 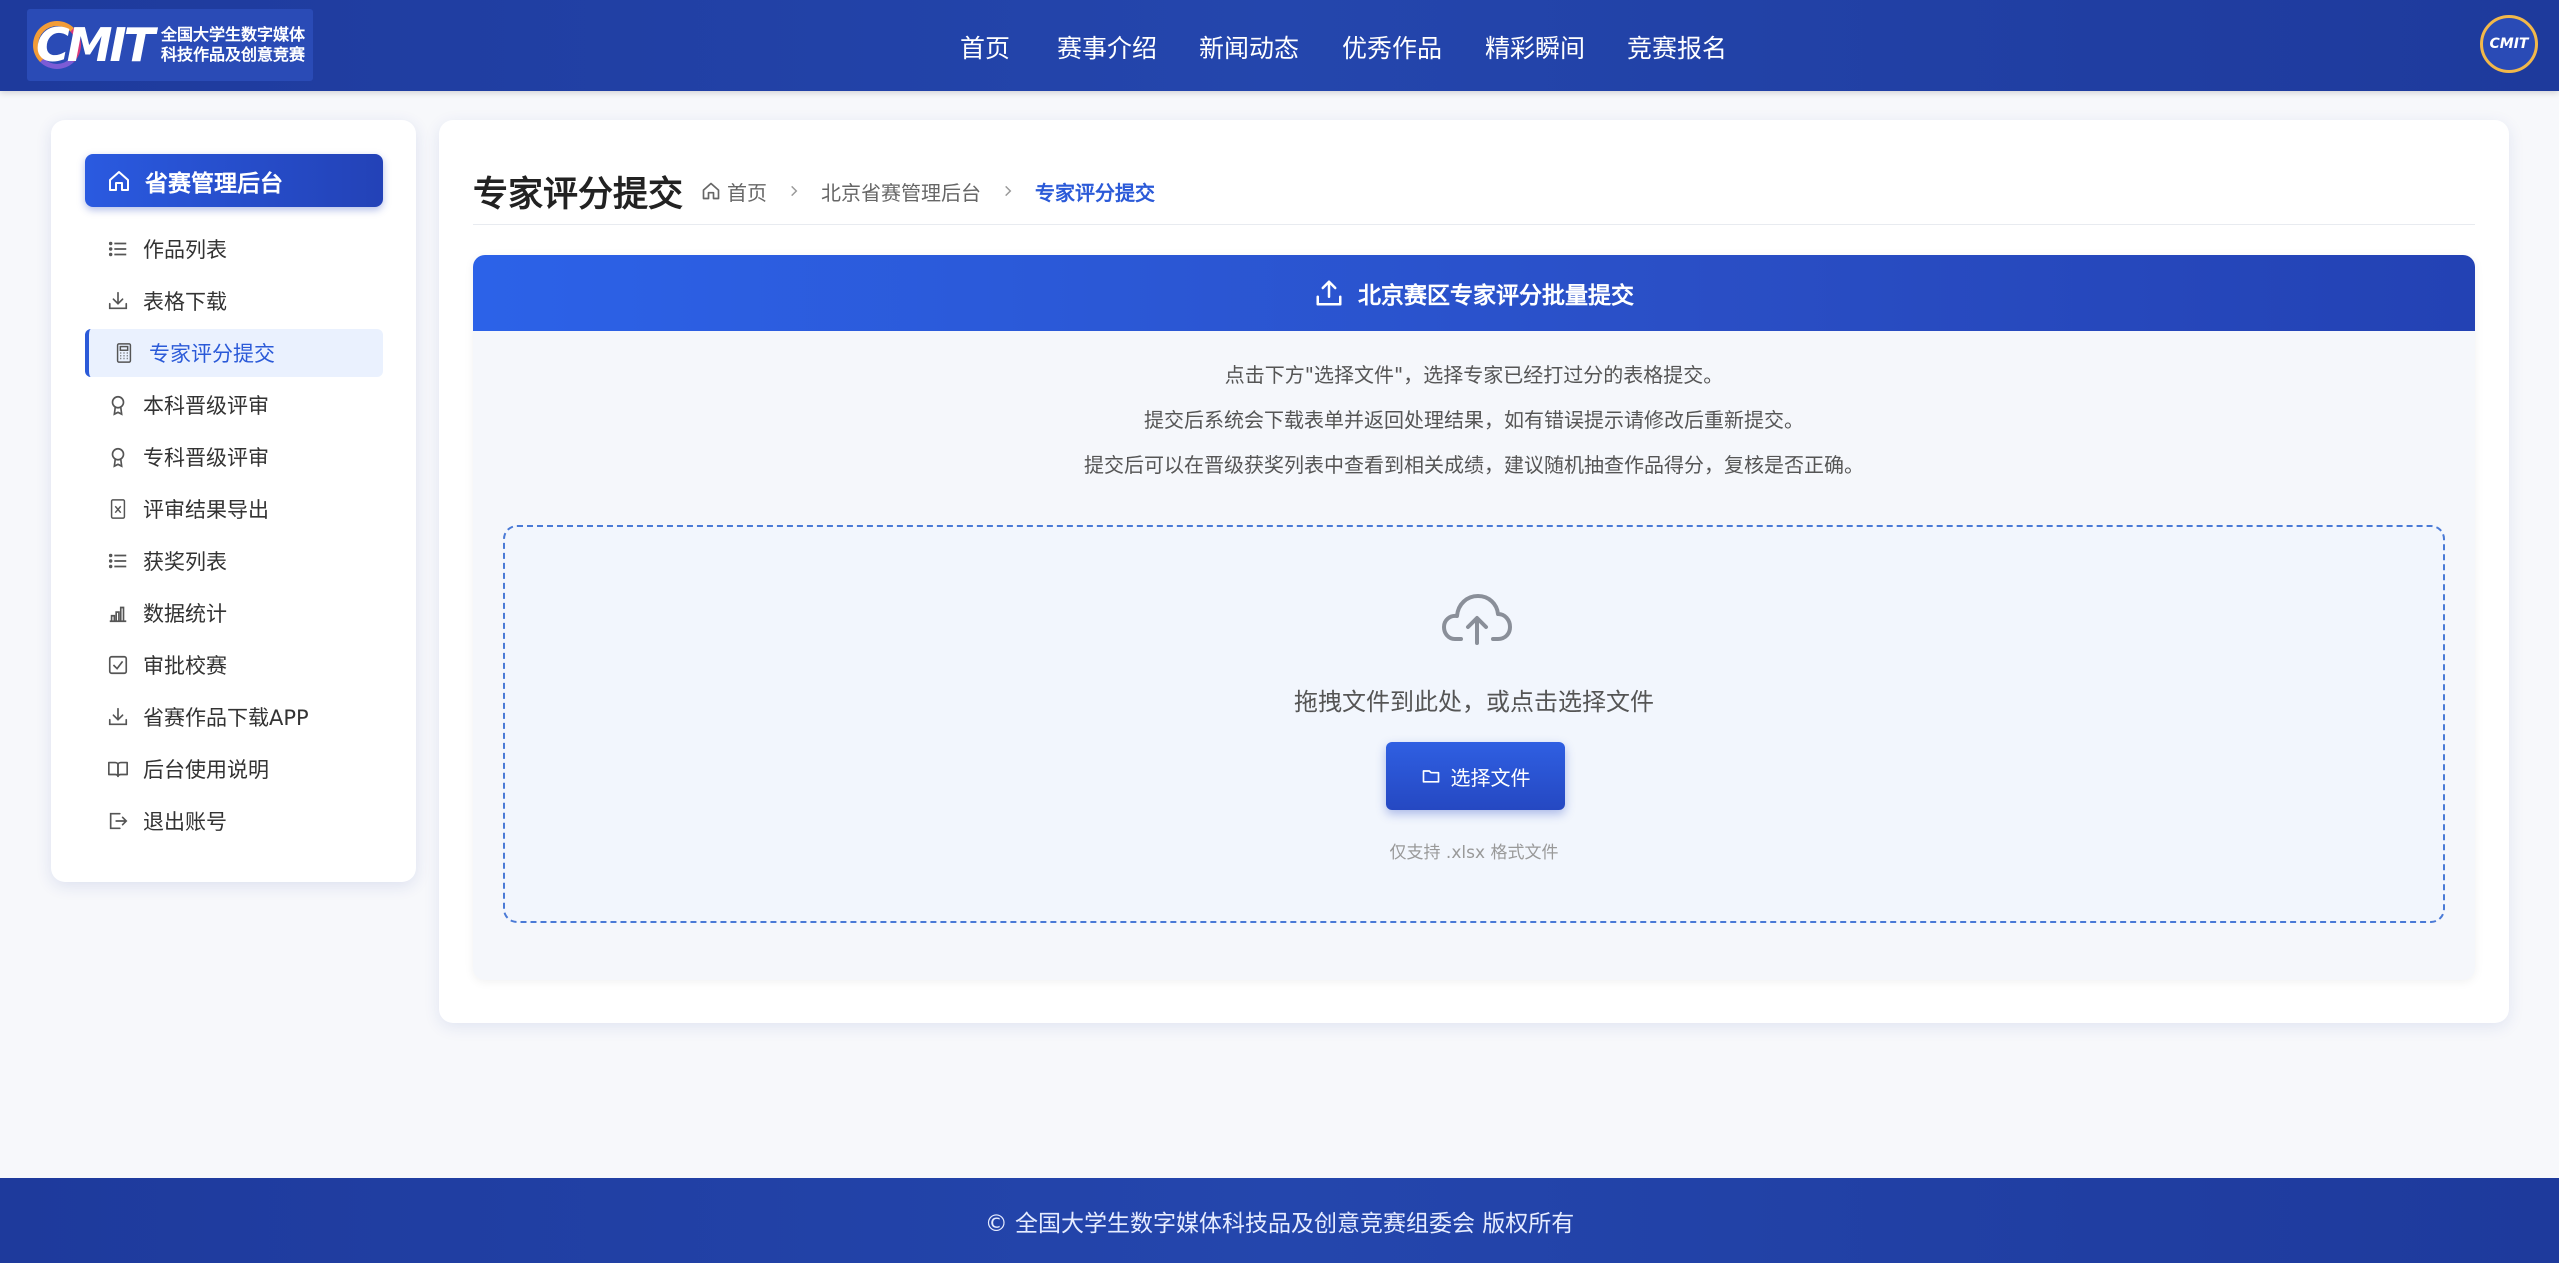 I want to click on sidebar-item-label: 专科晋级评审, so click(x=206, y=458).